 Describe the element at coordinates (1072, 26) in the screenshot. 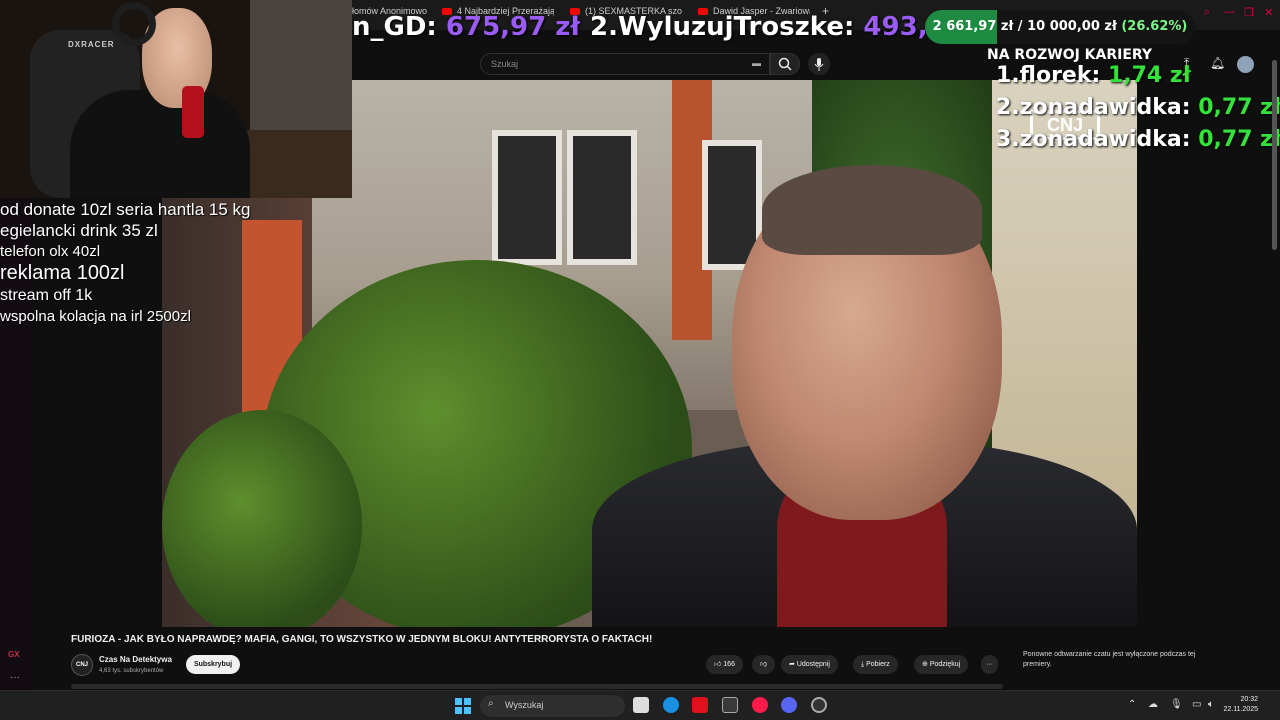

I see `goal-target: 10 000,00 zł` at that location.